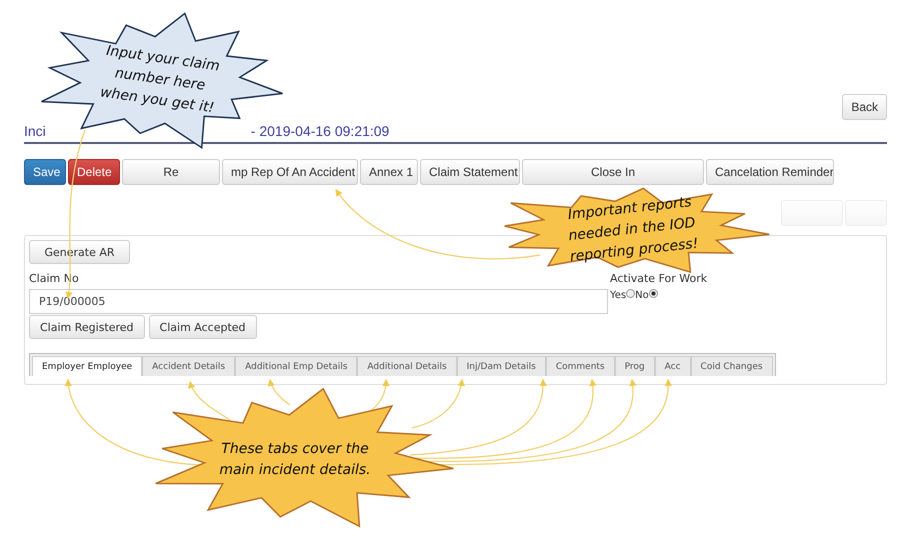 The height and width of the screenshot is (537, 908). Describe the element at coordinates (613, 172) in the screenshot. I see `toolbar-button: Close In` at that location.